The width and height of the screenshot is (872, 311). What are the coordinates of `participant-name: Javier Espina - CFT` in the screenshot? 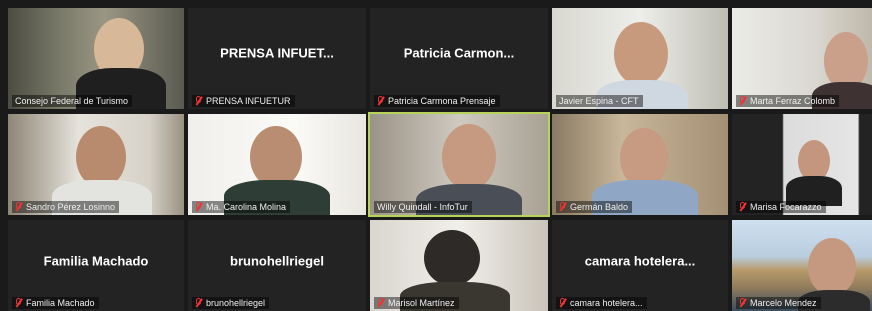 It's located at (599, 101).